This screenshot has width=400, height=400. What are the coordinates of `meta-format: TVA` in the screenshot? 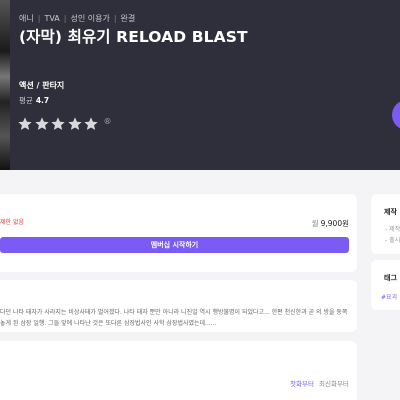 It's located at (52, 18).